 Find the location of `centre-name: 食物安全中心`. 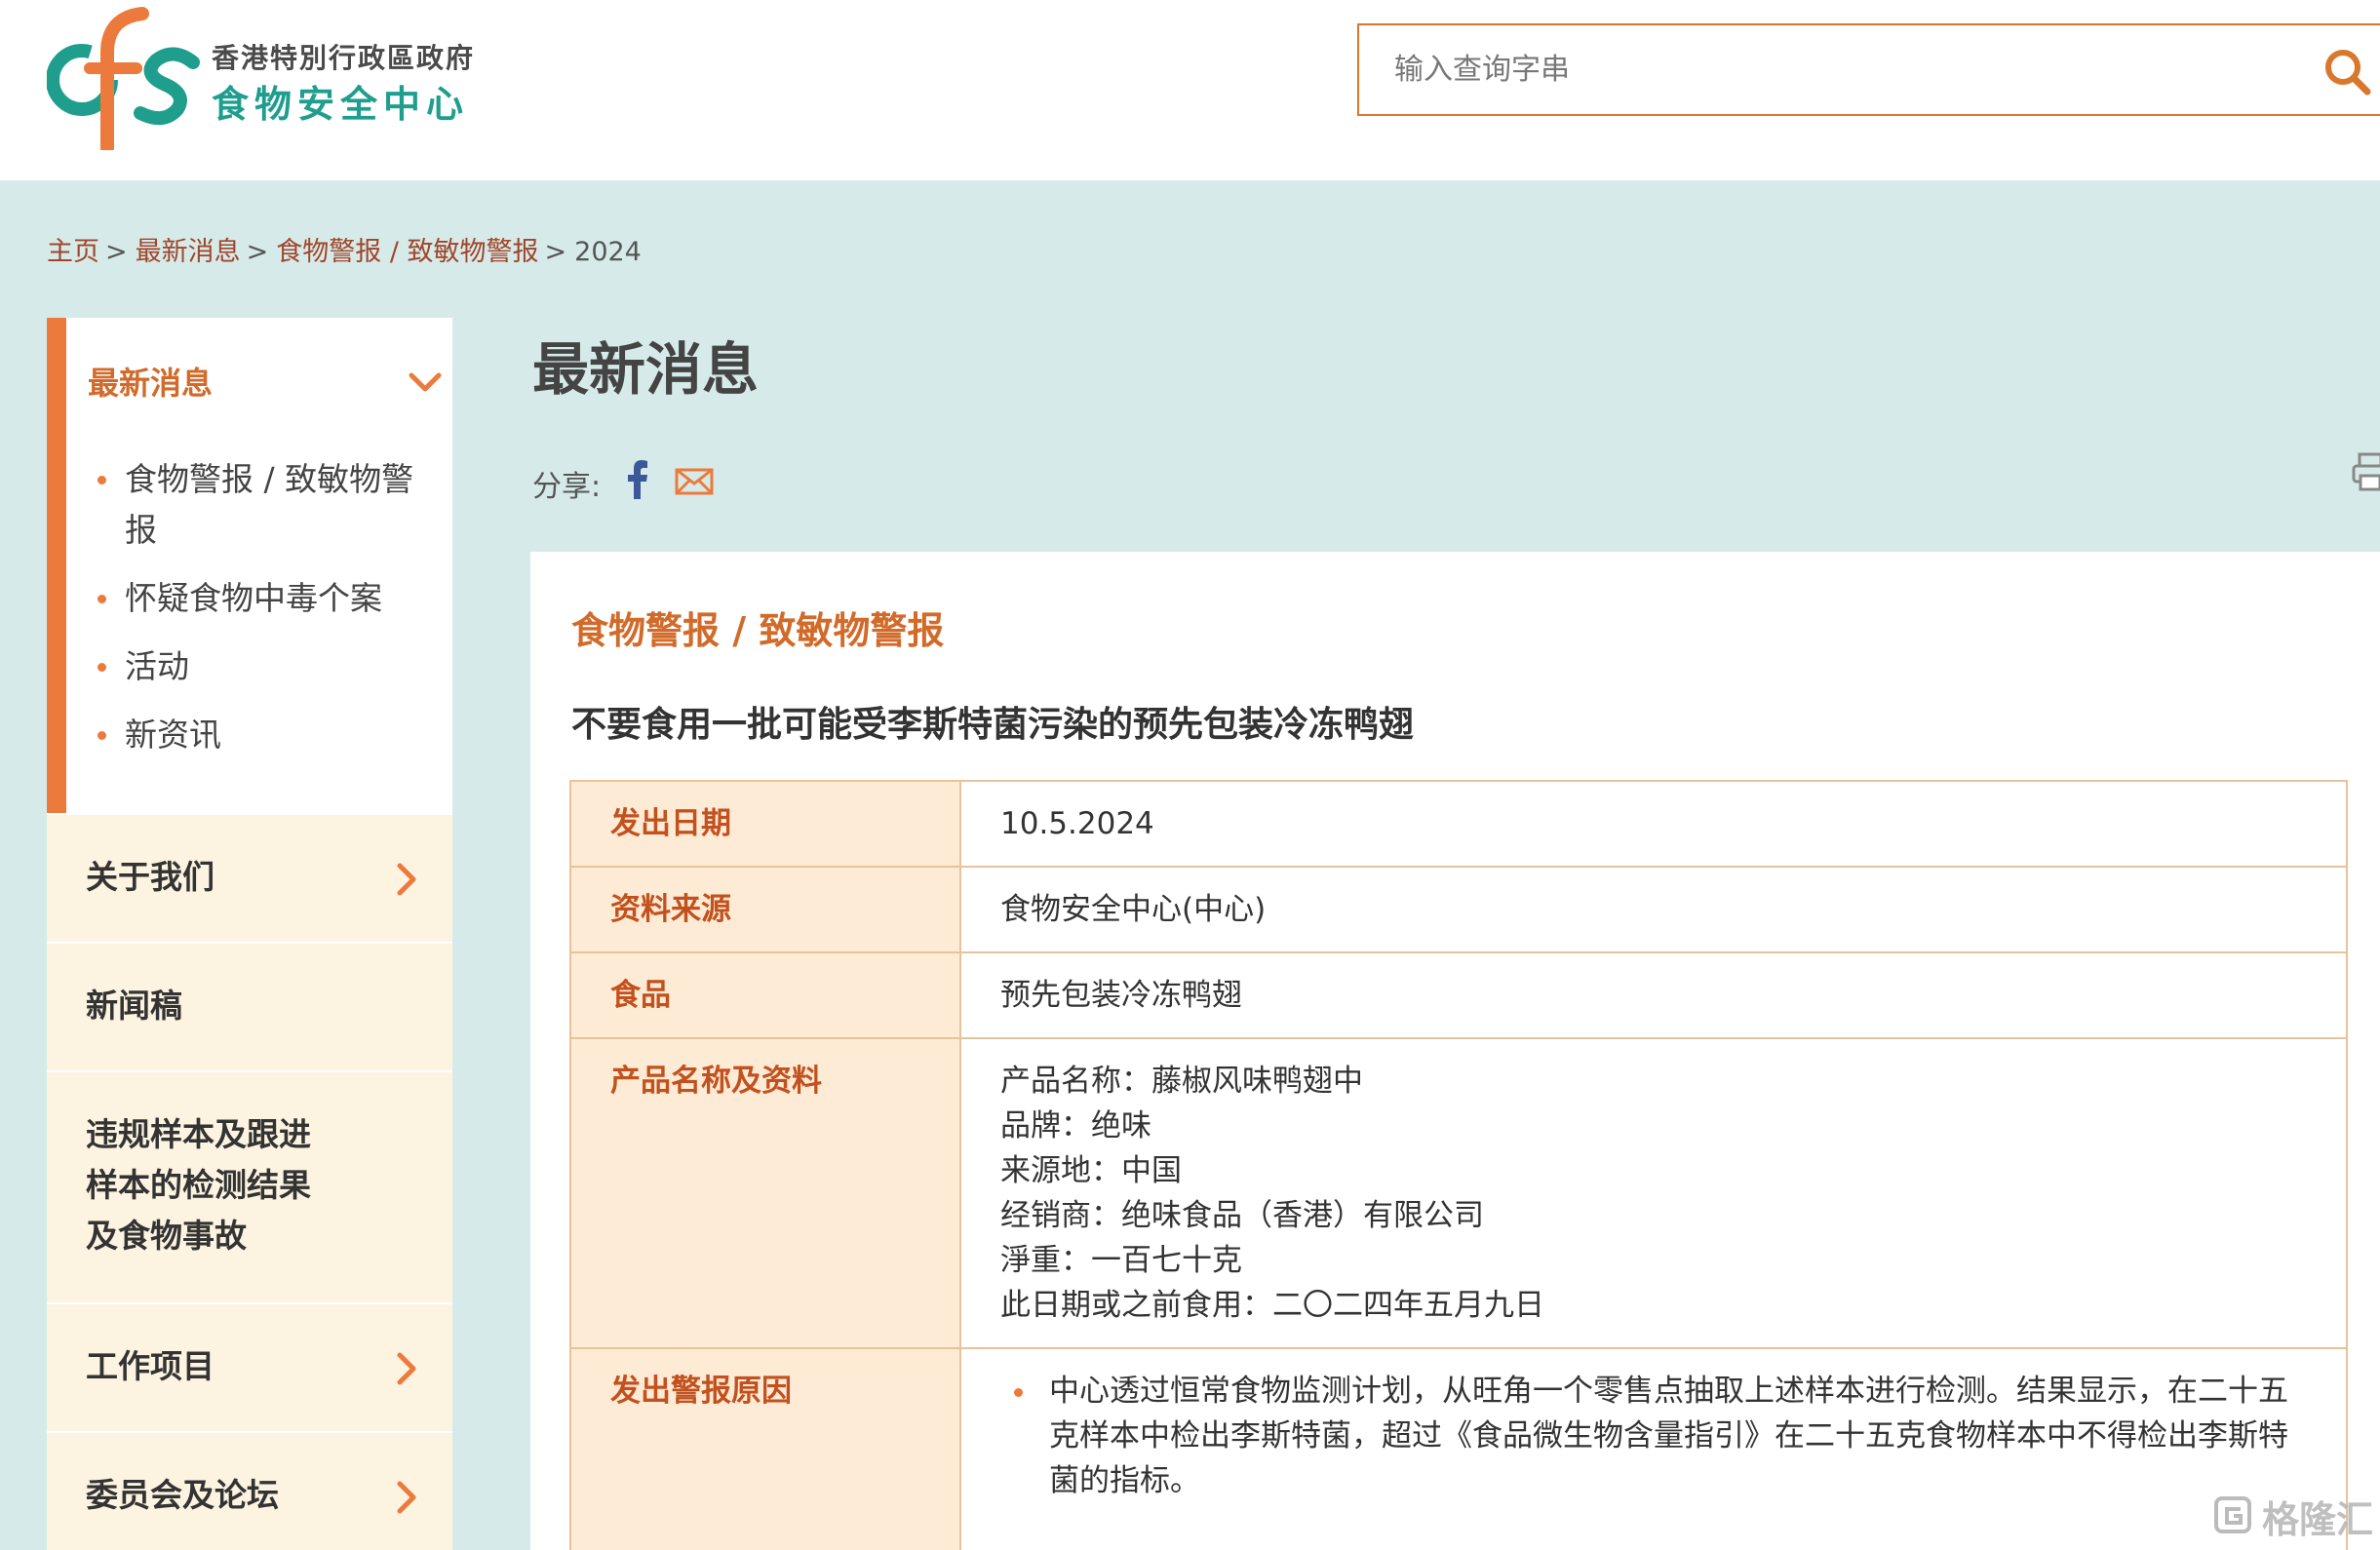

centre-name: 食物安全中心 is located at coordinates (341, 104).